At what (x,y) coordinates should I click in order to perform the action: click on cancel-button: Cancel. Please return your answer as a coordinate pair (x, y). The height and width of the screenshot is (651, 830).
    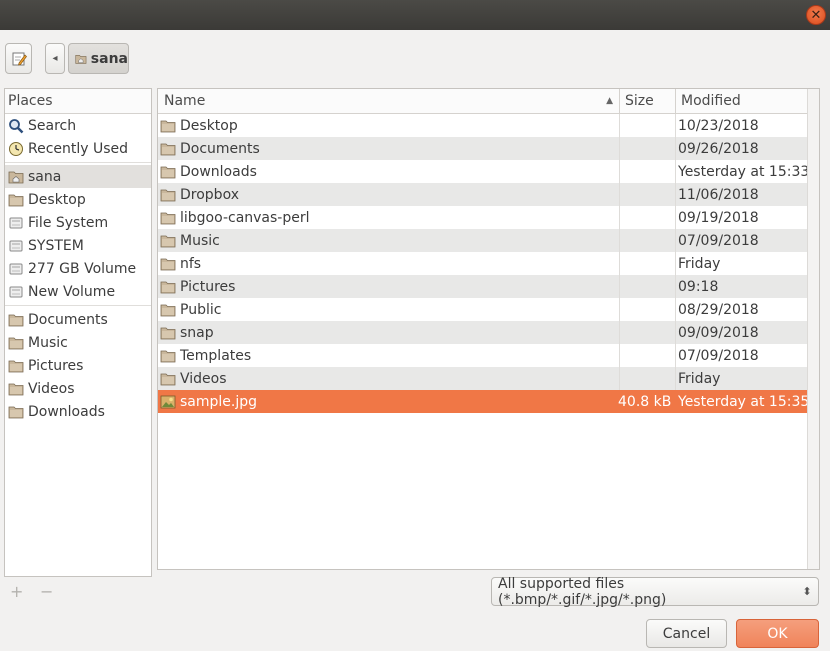
    Looking at the image, I should click on (686, 633).